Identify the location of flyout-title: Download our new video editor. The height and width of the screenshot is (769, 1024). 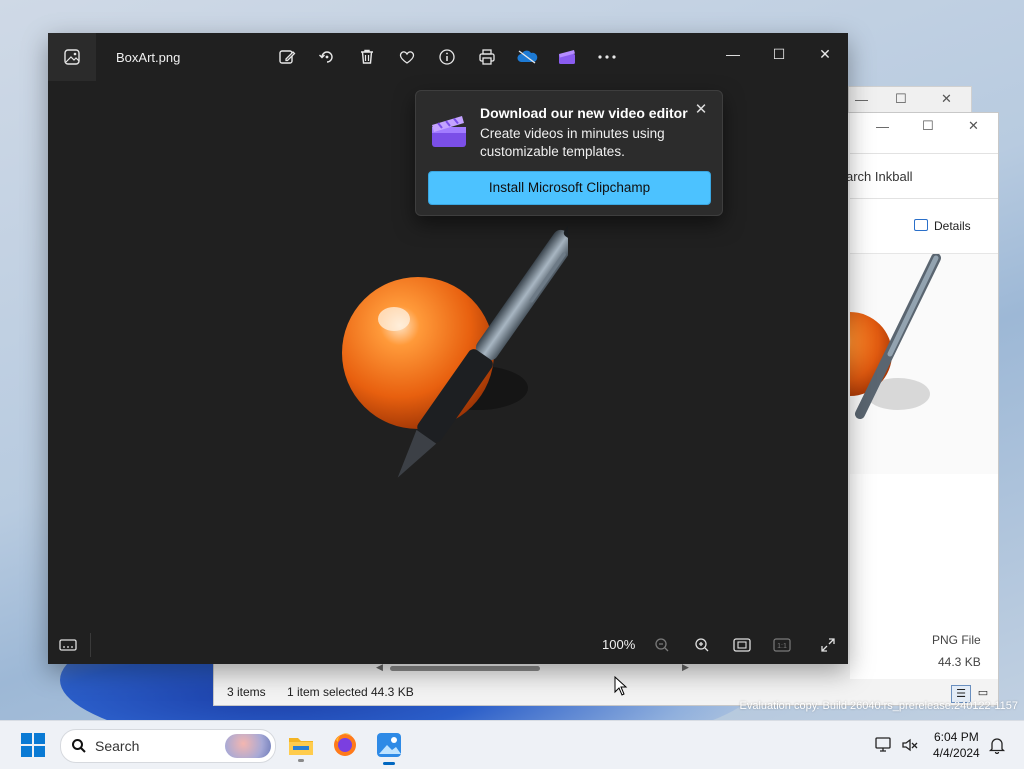
(584, 113).